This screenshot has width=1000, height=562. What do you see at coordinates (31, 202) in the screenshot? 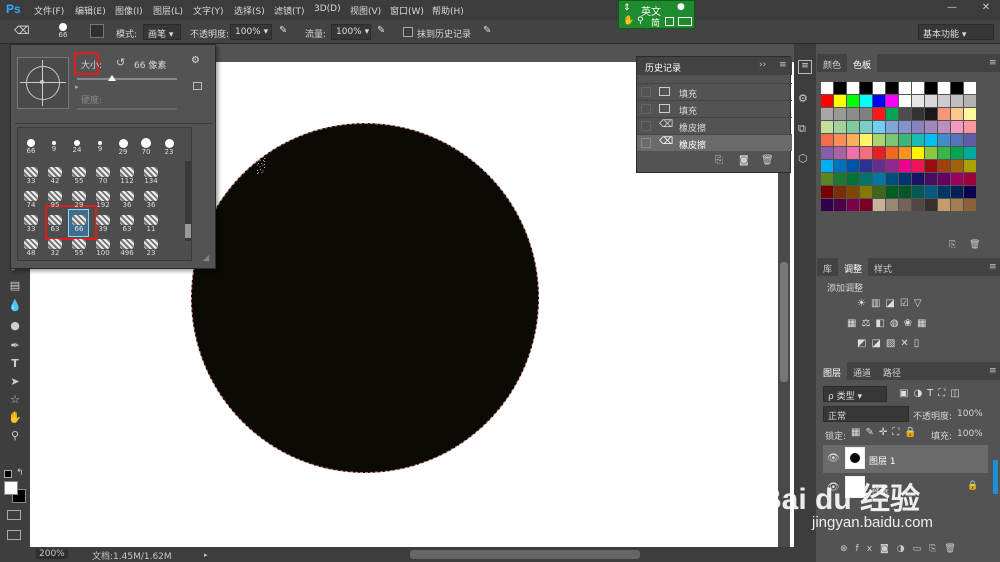
I see `brush-preset: 74` at bounding box center [31, 202].